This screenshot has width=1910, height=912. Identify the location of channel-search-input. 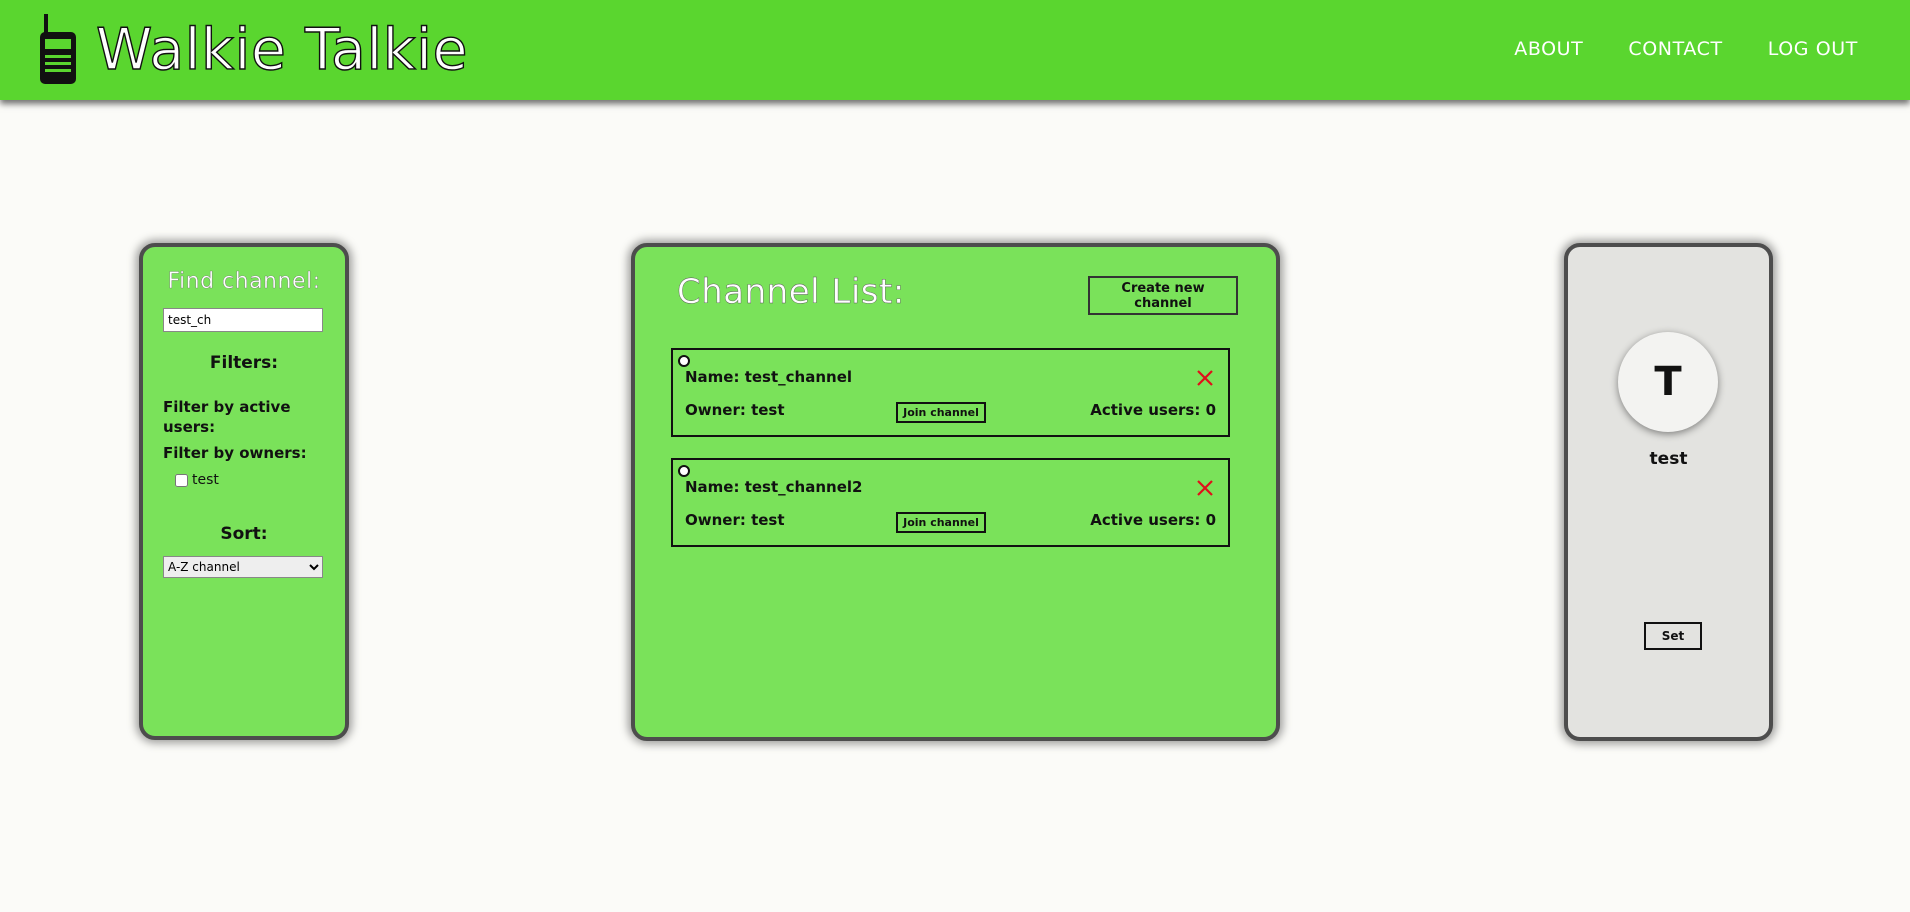
(243, 320).